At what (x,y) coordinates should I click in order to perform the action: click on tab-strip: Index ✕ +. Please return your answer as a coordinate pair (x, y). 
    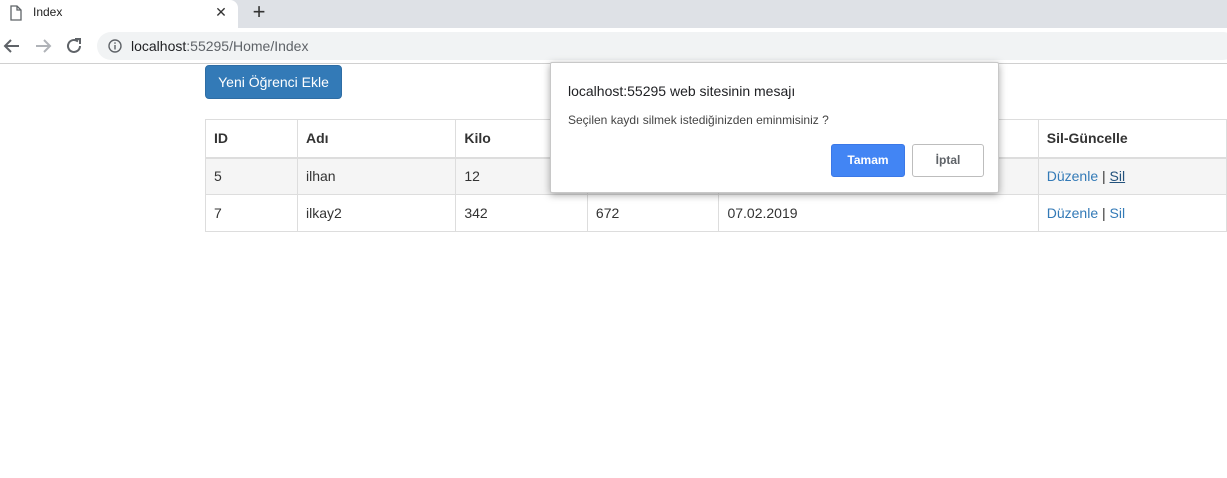
    Looking at the image, I should click on (613, 14).